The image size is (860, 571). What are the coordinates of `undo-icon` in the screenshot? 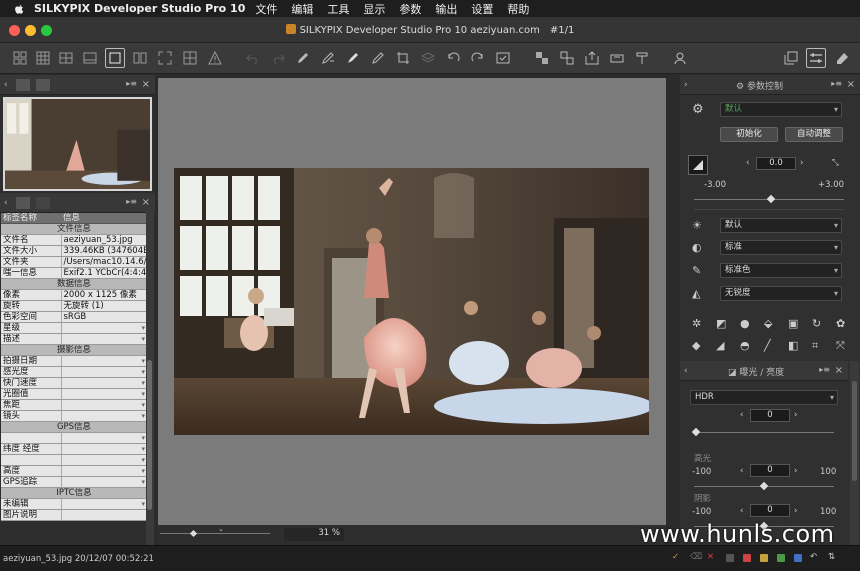 It's located at (253, 58).